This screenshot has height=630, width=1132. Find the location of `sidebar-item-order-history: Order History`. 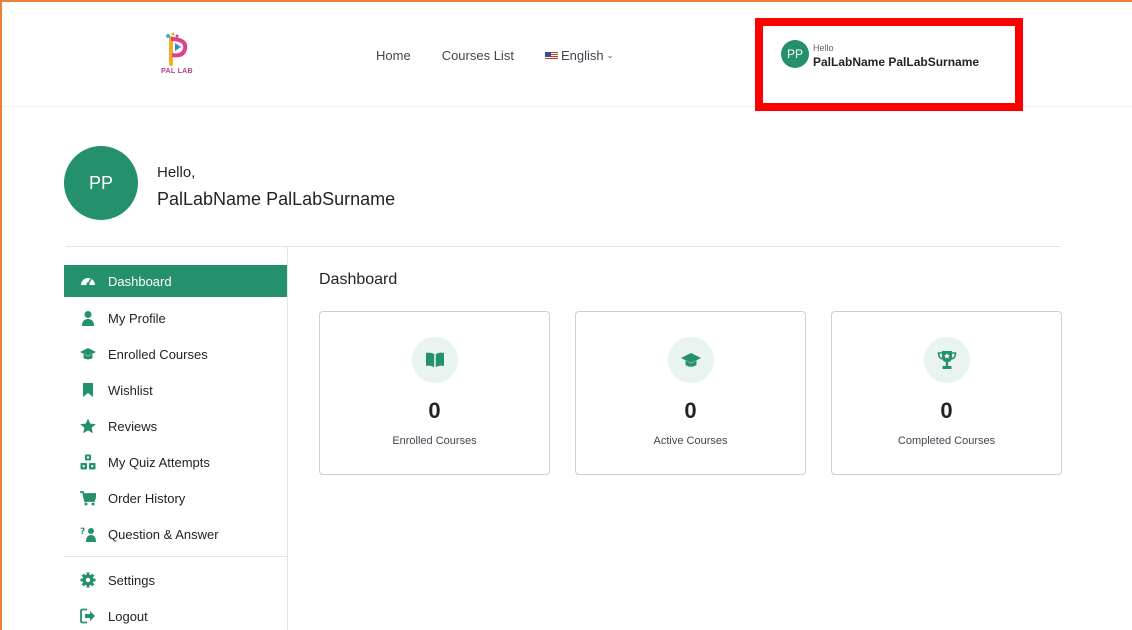

sidebar-item-order-history: Order History is located at coordinates (175, 498).